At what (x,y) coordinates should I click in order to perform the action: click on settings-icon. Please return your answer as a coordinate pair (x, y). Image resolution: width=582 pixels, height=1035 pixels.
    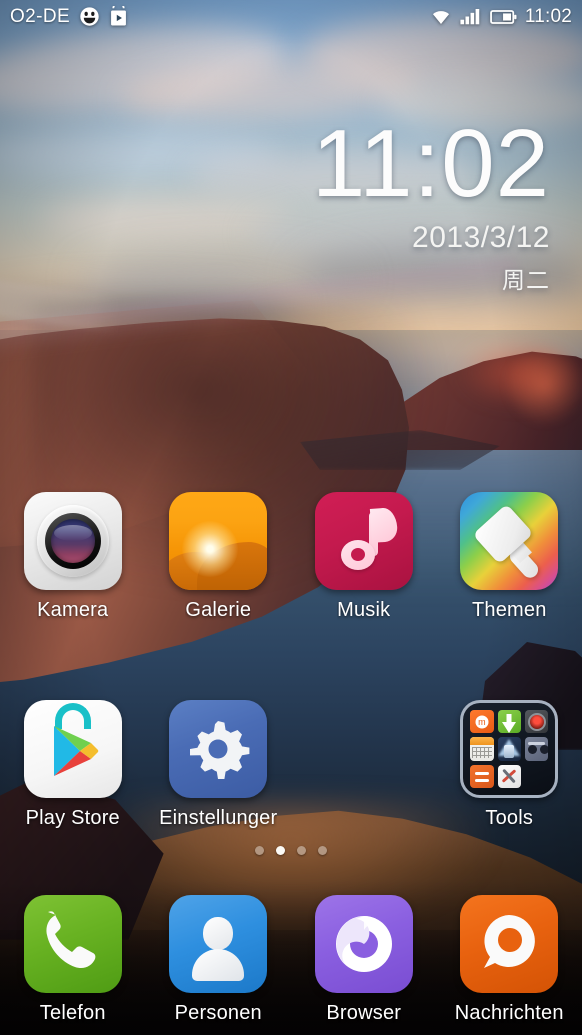
    Looking at the image, I should click on (218, 749).